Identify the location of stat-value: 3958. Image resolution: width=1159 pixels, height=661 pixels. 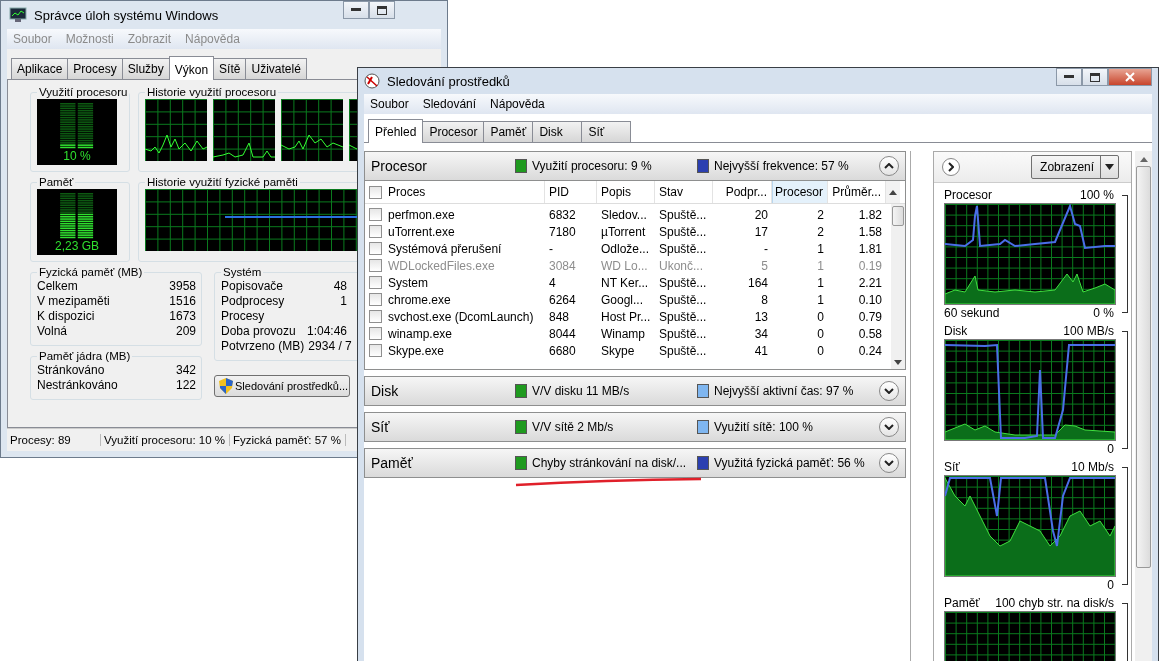
(182, 286).